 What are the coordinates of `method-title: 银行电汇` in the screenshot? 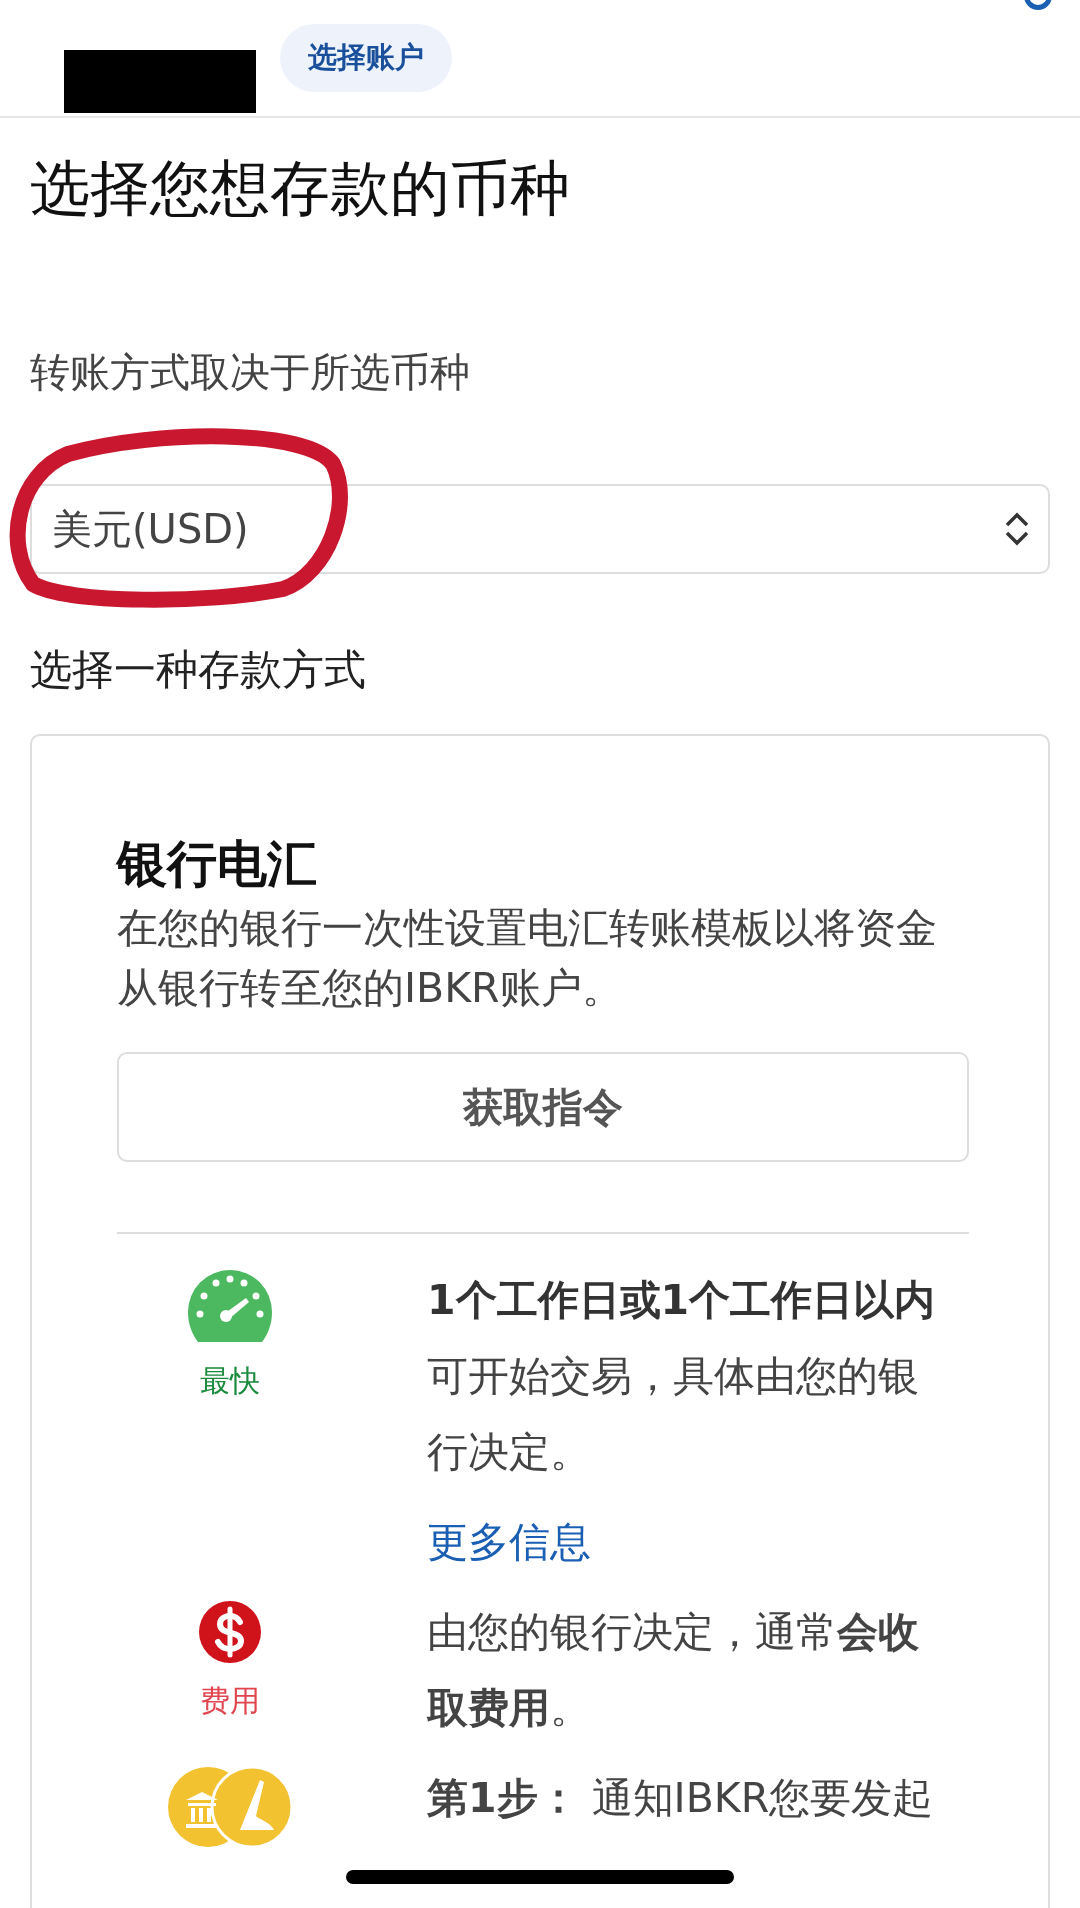 It's located at (217, 864).